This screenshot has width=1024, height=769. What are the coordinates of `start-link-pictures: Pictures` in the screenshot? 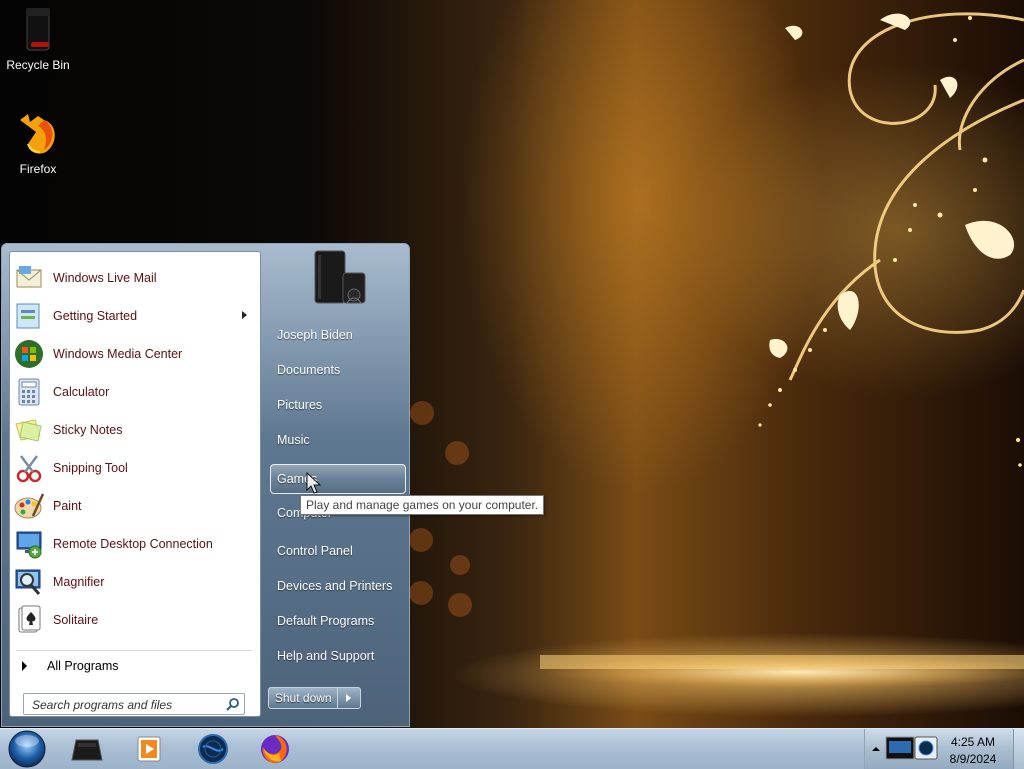 It's located at (338, 405).